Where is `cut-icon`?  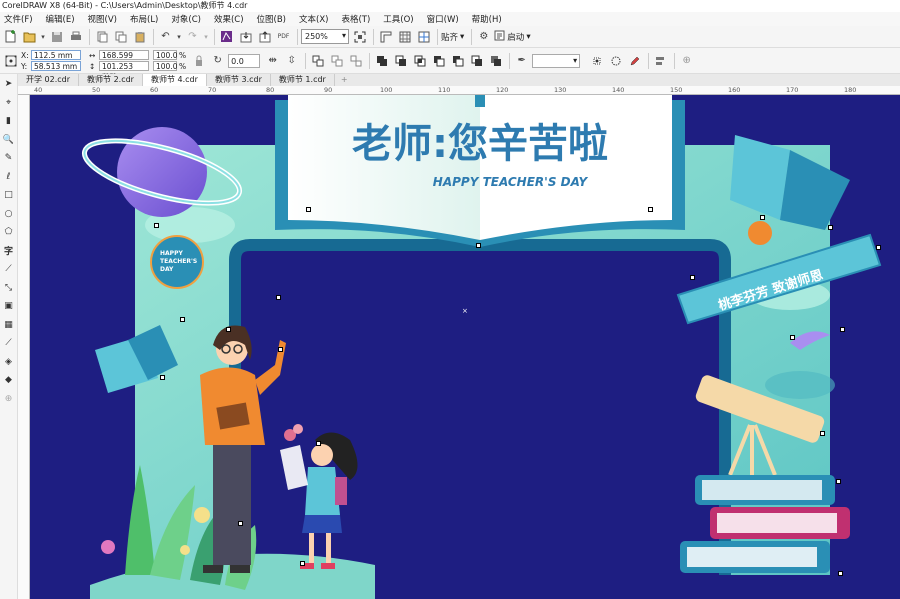
cut-icon is located at coordinates (101, 36).